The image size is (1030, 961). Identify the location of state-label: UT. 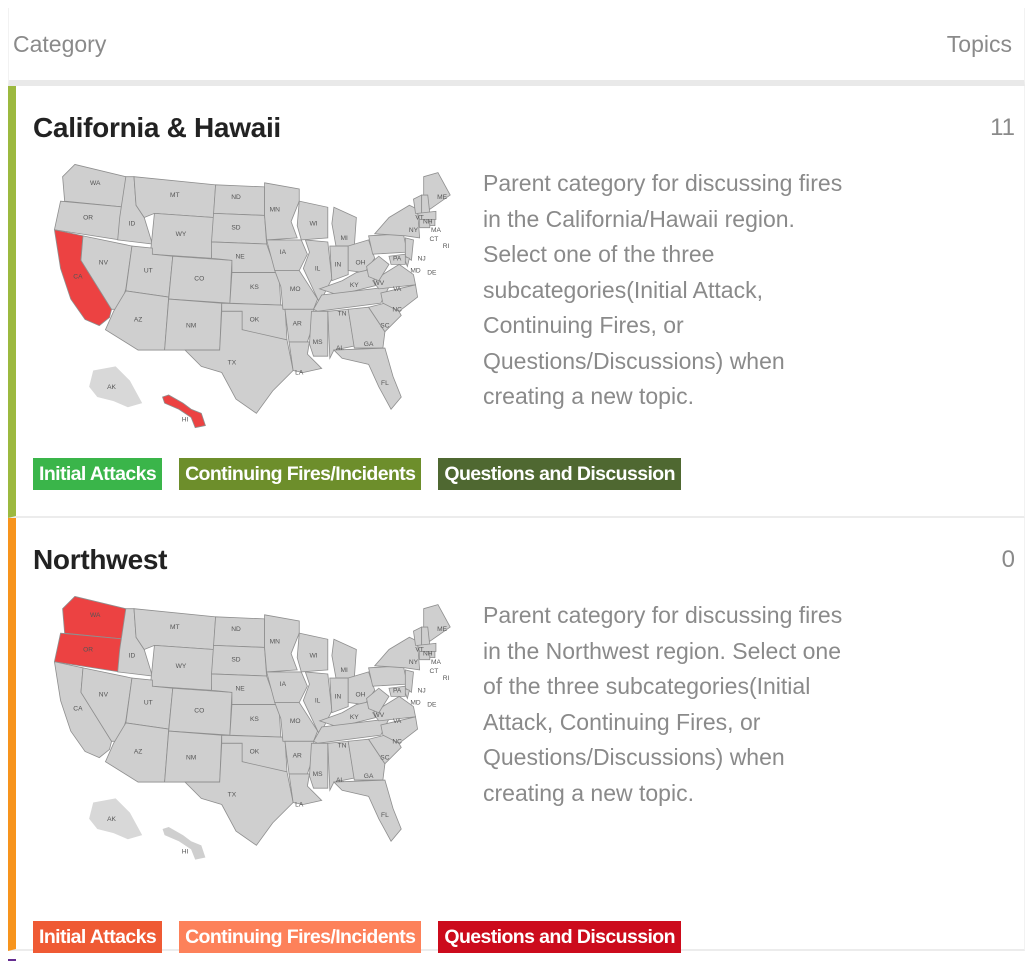
(148, 703).